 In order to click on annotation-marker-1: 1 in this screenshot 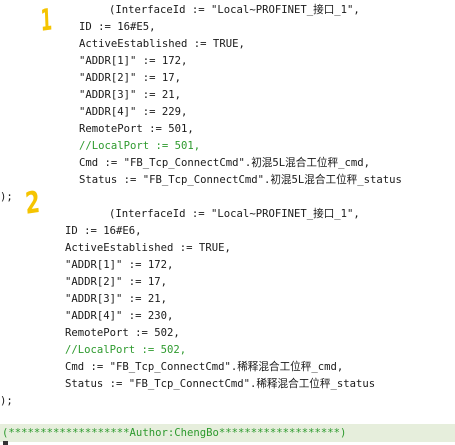, I will do `click(46, 20)`.